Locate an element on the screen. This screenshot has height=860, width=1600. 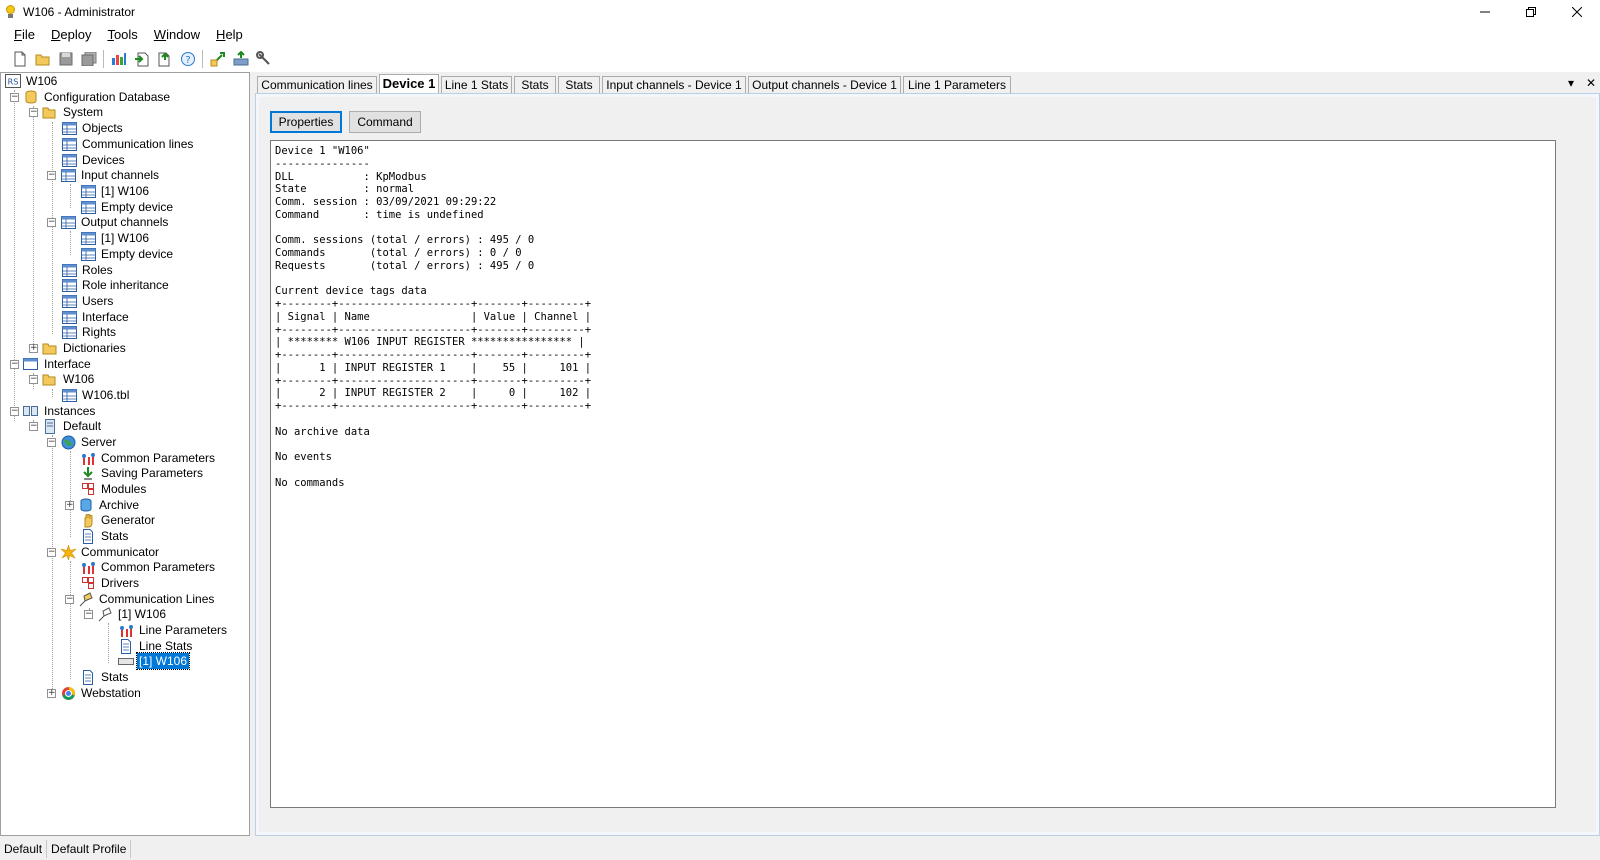
tab-input-channels-device-1: Input channels - Device 1 is located at coordinates (674, 85).